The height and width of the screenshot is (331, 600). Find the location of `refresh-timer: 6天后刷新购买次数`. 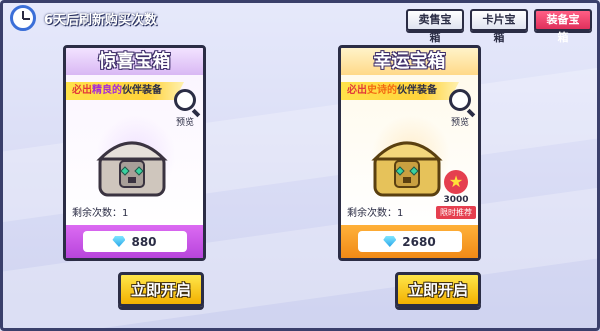

refresh-timer: 6天后刷新购买次数 is located at coordinates (83, 18).